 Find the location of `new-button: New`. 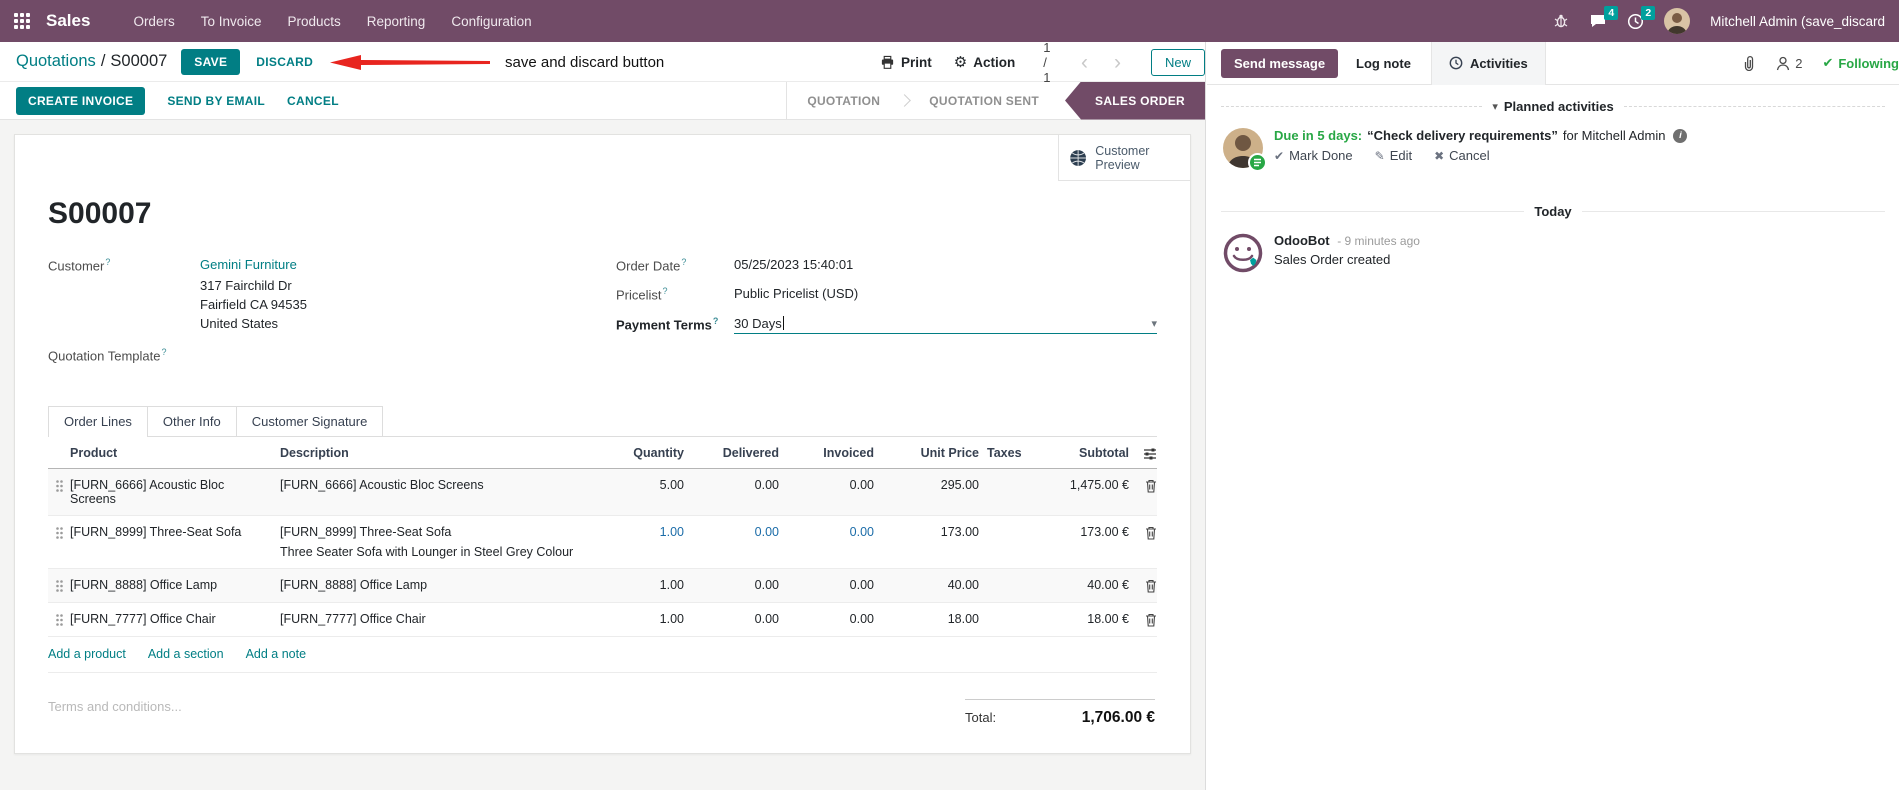

new-button: New is located at coordinates (1177, 62).